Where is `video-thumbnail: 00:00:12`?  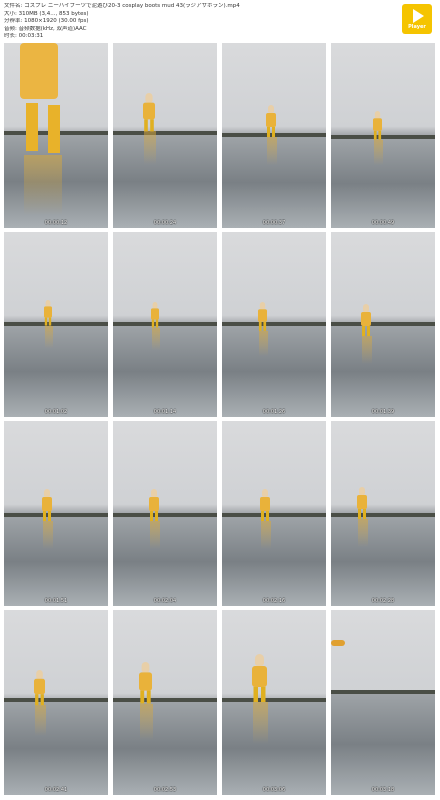 video-thumbnail: 00:00:12 is located at coordinates (56, 135).